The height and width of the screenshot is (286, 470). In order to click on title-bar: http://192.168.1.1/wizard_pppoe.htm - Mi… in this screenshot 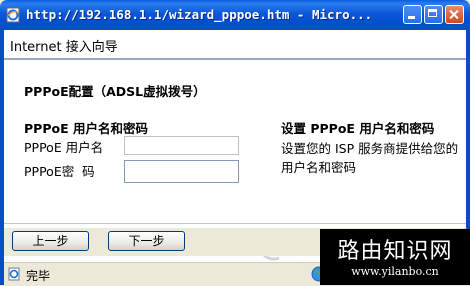, I will do `click(235, 15)`.